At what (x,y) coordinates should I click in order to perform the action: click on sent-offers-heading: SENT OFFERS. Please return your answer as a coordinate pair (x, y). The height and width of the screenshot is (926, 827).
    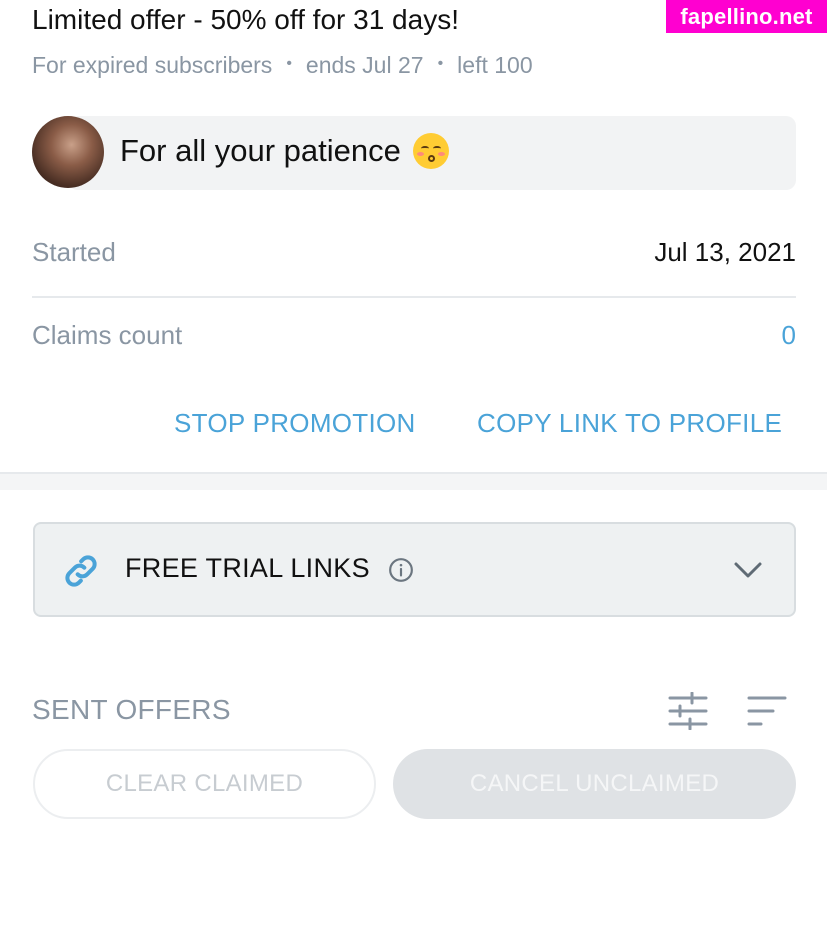
    Looking at the image, I should click on (131, 709).